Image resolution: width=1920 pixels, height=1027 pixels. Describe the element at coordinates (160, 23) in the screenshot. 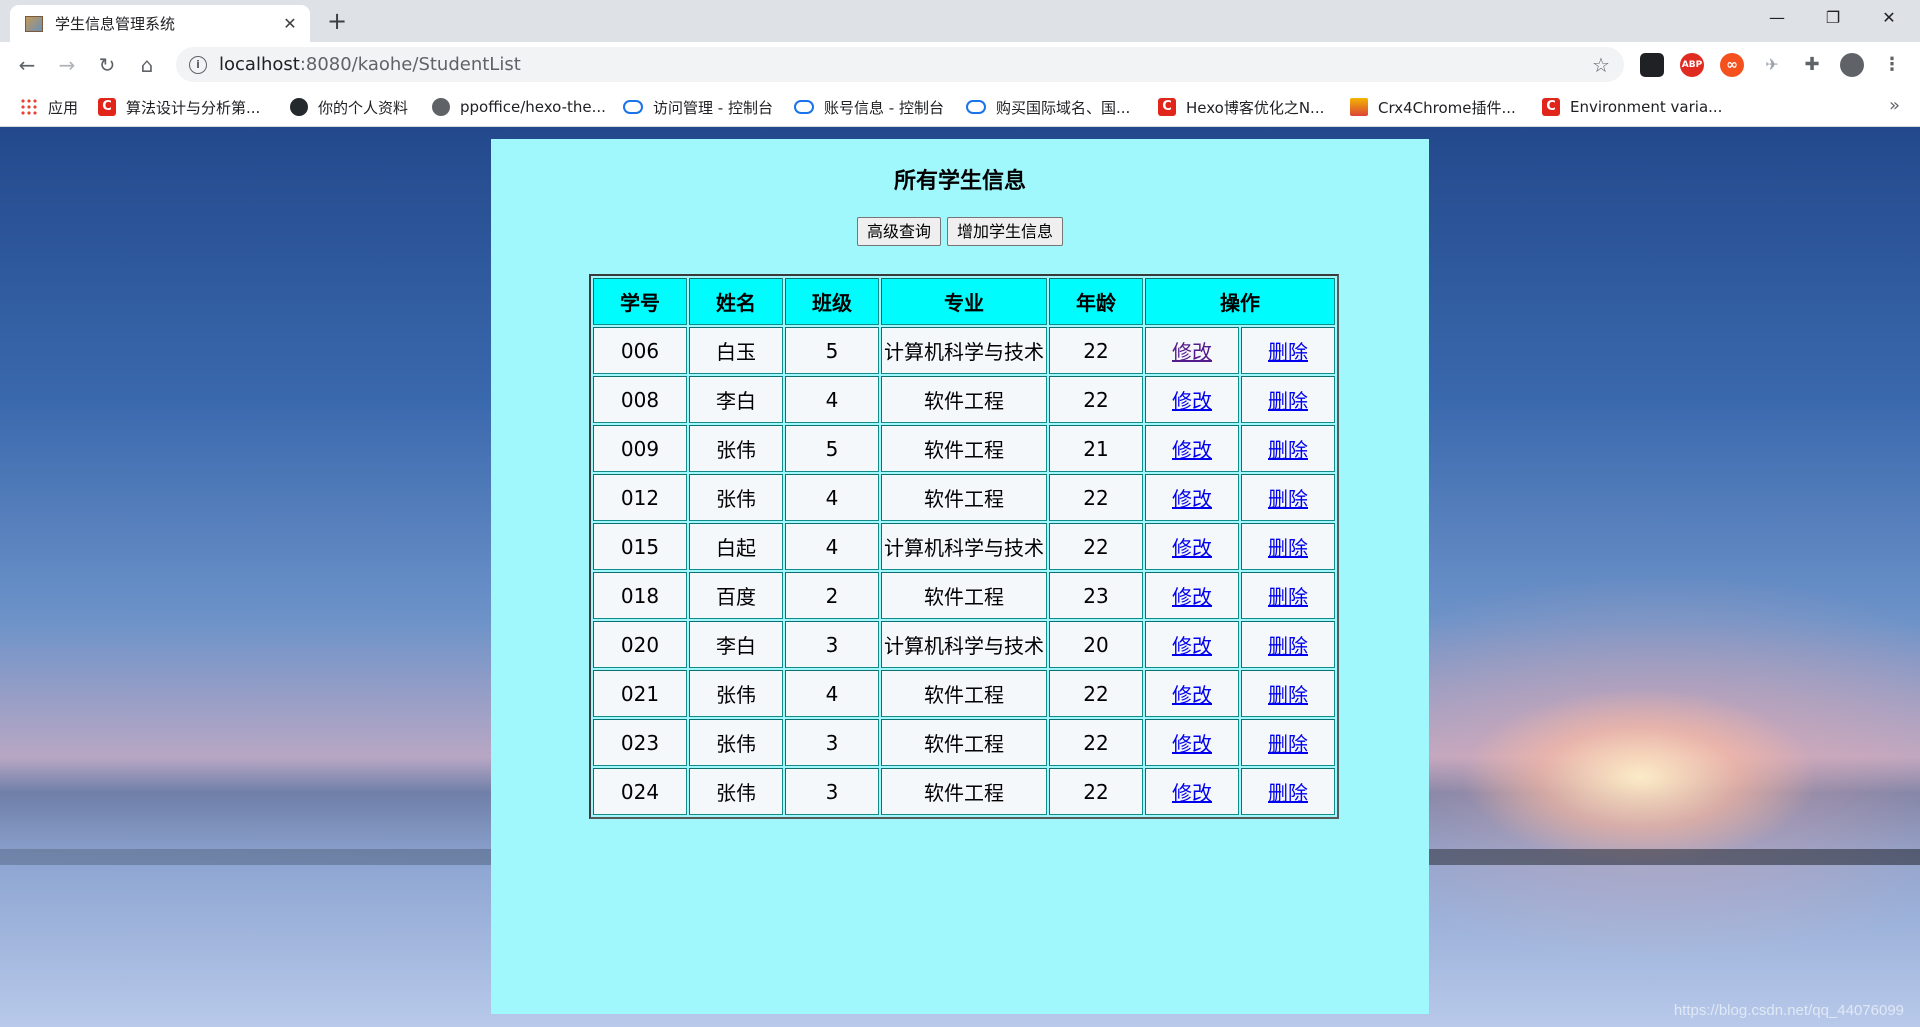

I see `active-tab: 学生信息管理系统 ✕` at that location.